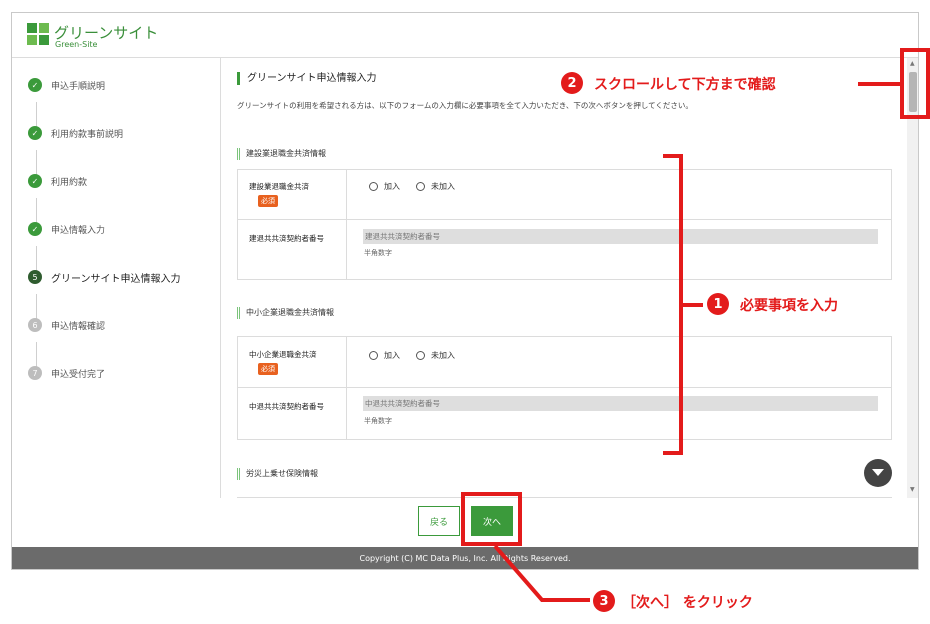 Image resolution: width=930 pixels, height=624 pixels. What do you see at coordinates (281, 154) in the screenshot?
I see `section-title-kentaikyo: 建設業退職金共済情報` at bounding box center [281, 154].